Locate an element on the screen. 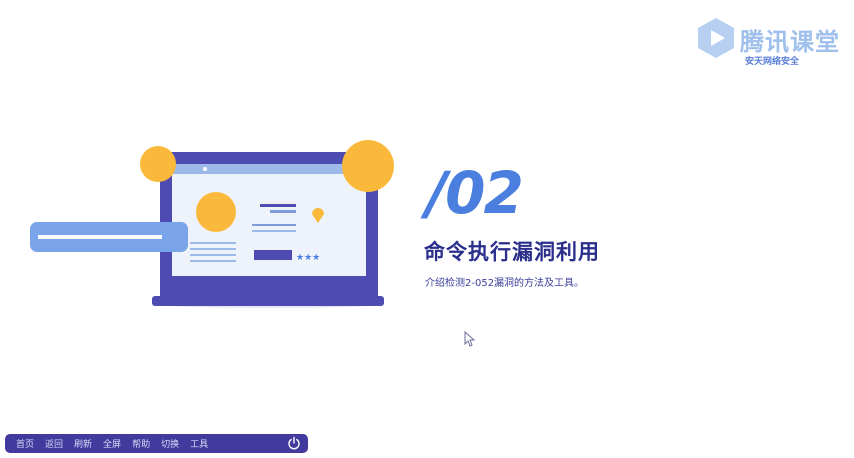 The width and height of the screenshot is (854, 458). mouse-cursor-icon is located at coordinates (470, 339).